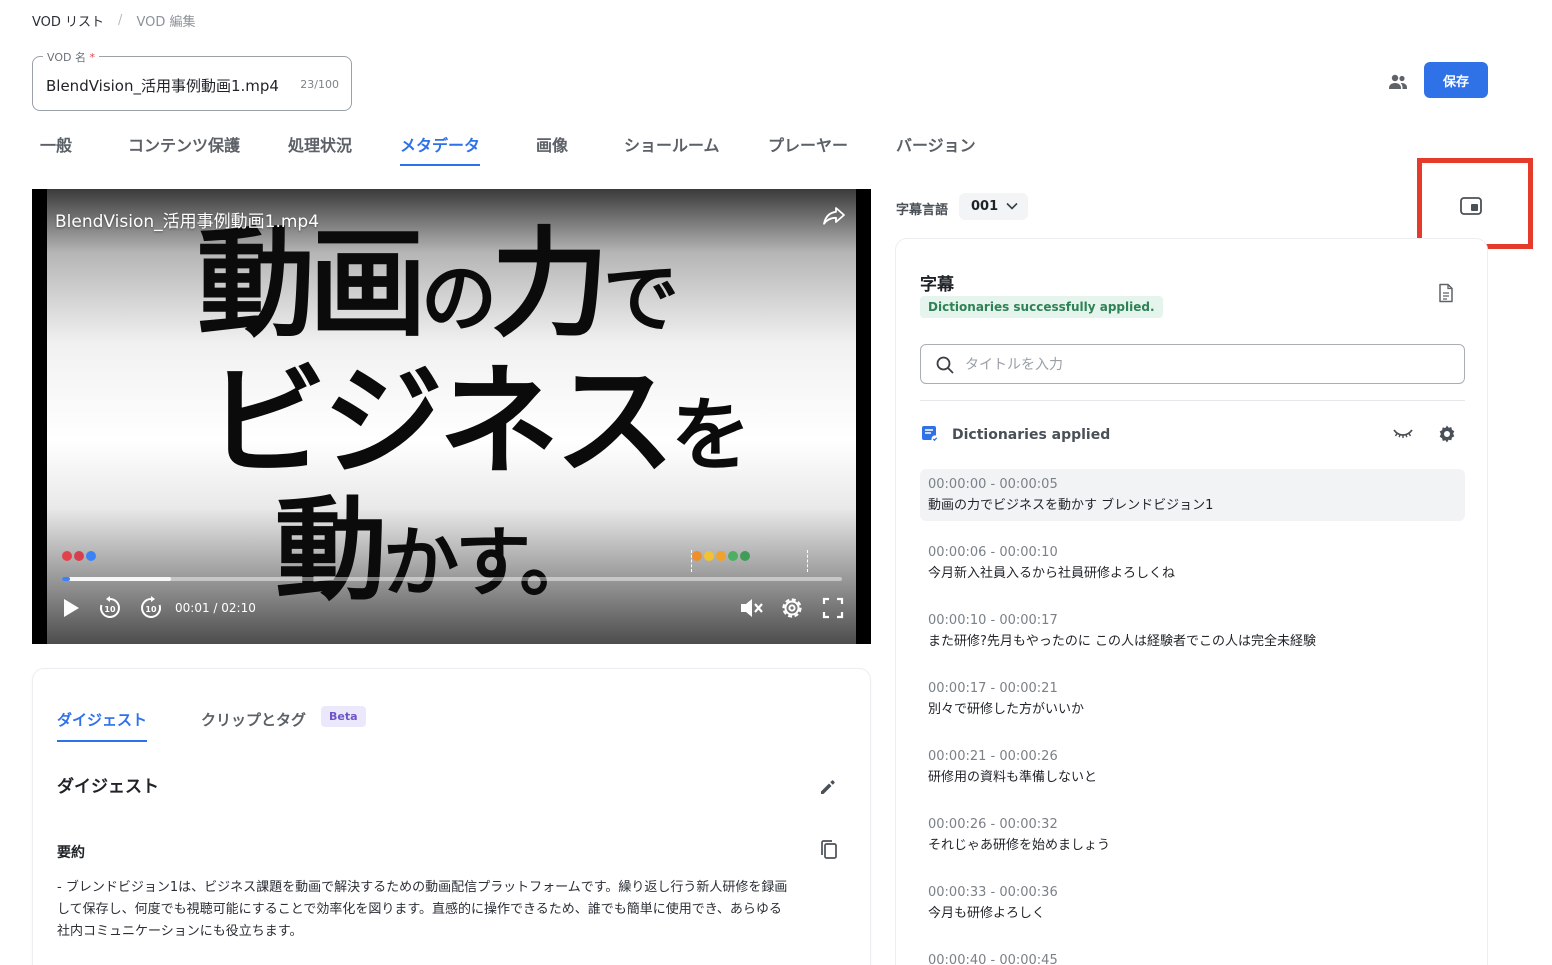 This screenshot has width=1552, height=965. Describe the element at coordinates (1456, 80) in the screenshot. I see `save-button: 保存` at that location.